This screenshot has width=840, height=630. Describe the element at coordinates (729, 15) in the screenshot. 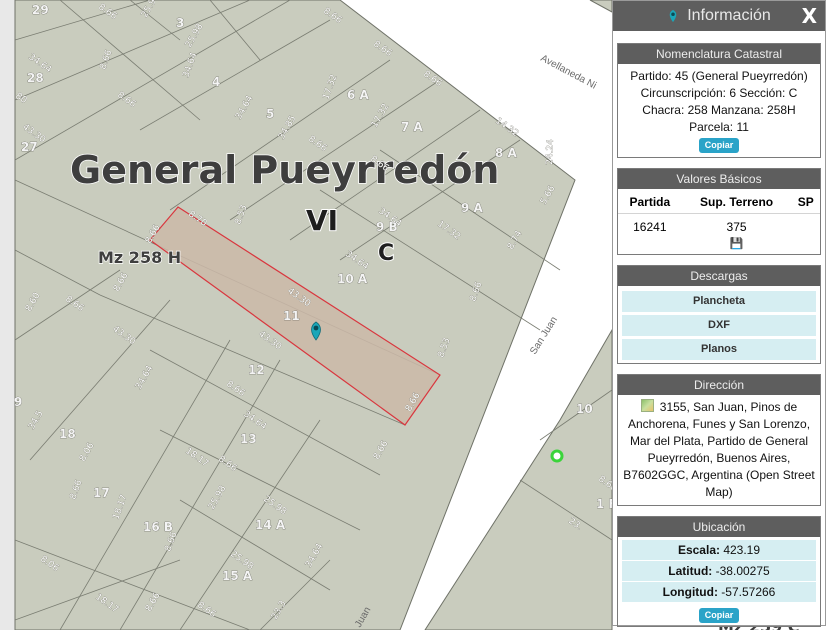

I see `panel-title: Información` at that location.